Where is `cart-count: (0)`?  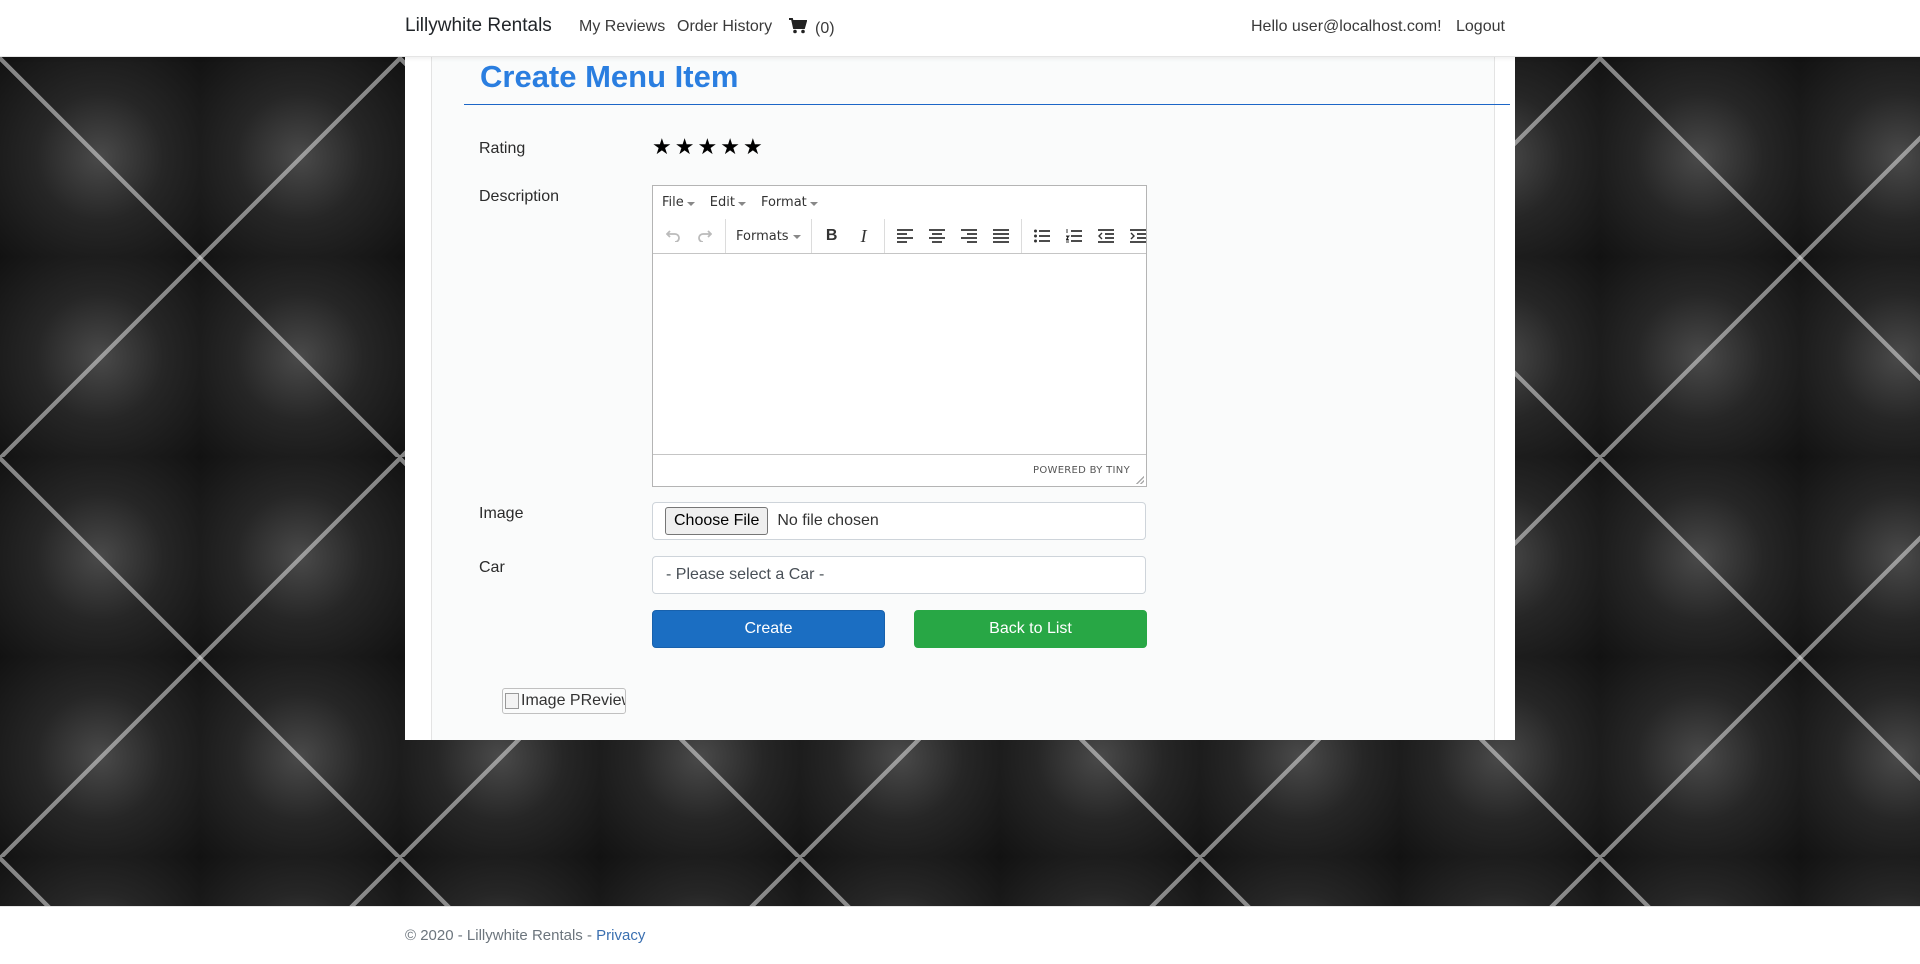 cart-count: (0) is located at coordinates (825, 28).